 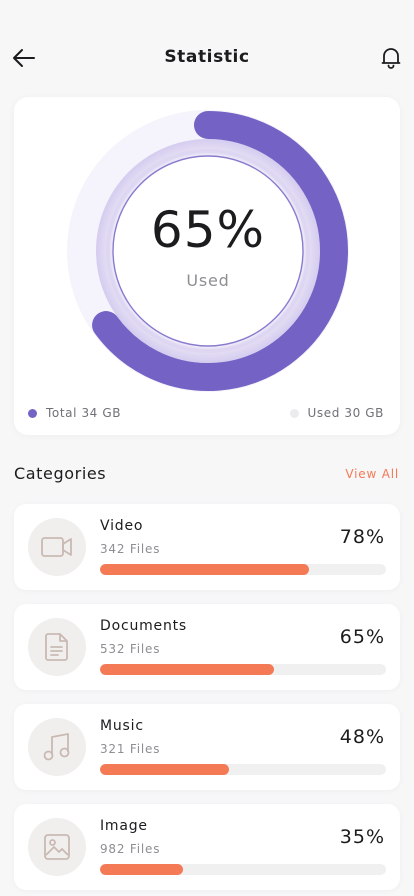 I want to click on category-file-count: 321 Files, so click(x=130, y=749).